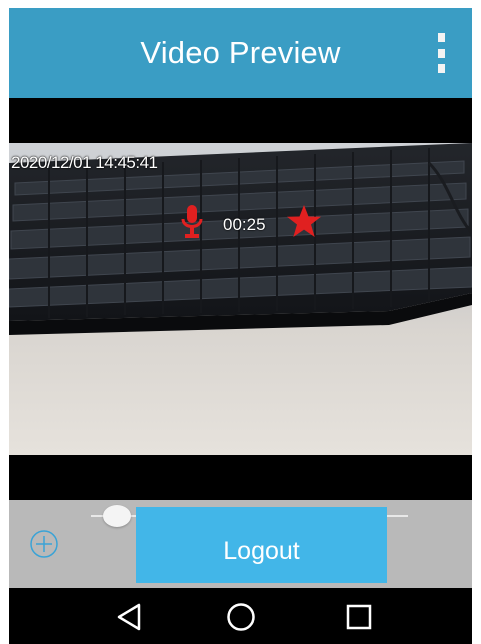  I want to click on navigation-bar, so click(240, 616).